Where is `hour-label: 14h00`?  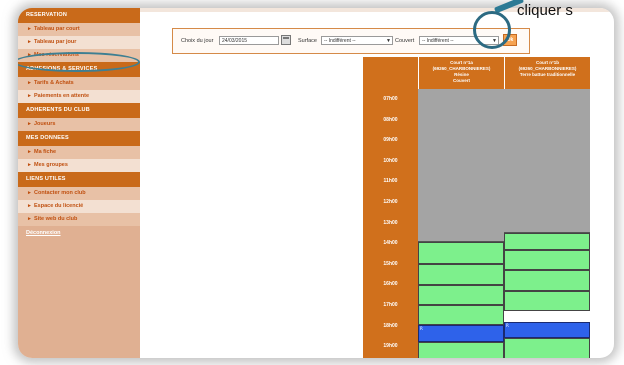
hour-label: 14h00 is located at coordinates (390, 243).